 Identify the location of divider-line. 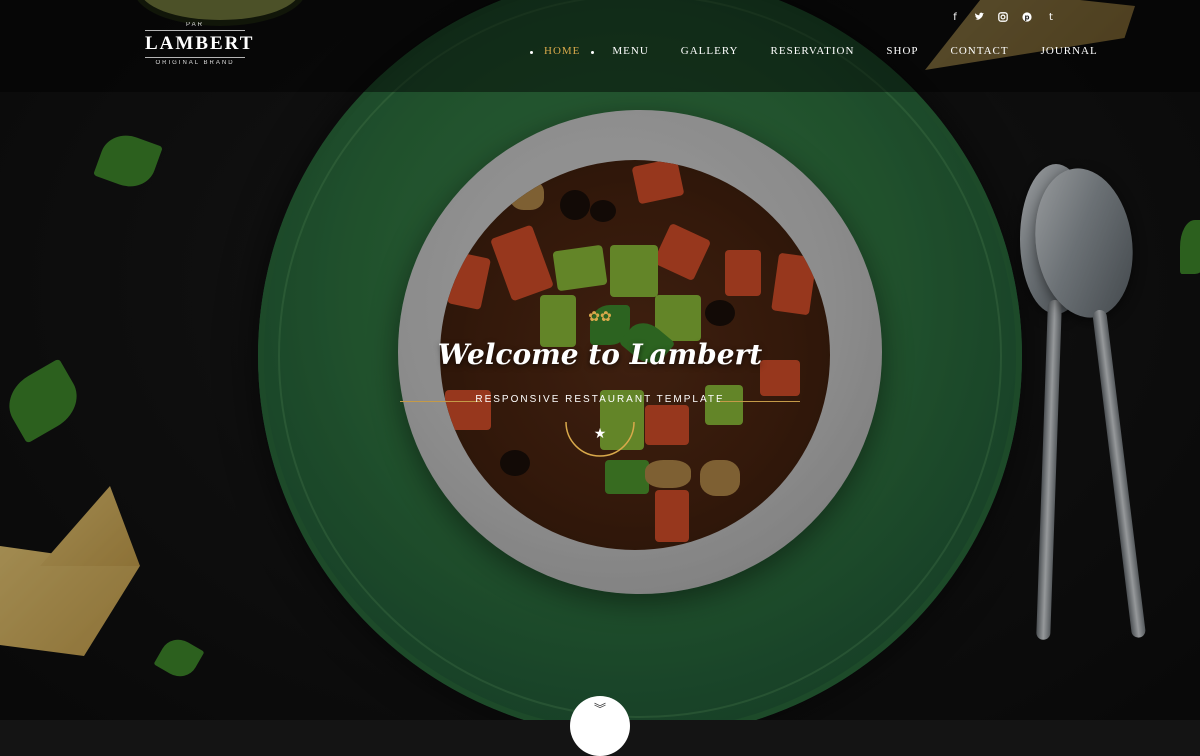
(760, 401).